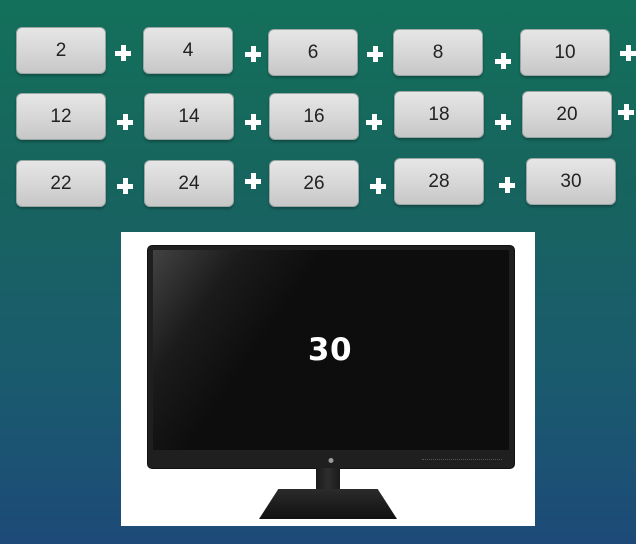  What do you see at coordinates (439, 114) in the screenshot?
I see `number-tile-18: 18` at bounding box center [439, 114].